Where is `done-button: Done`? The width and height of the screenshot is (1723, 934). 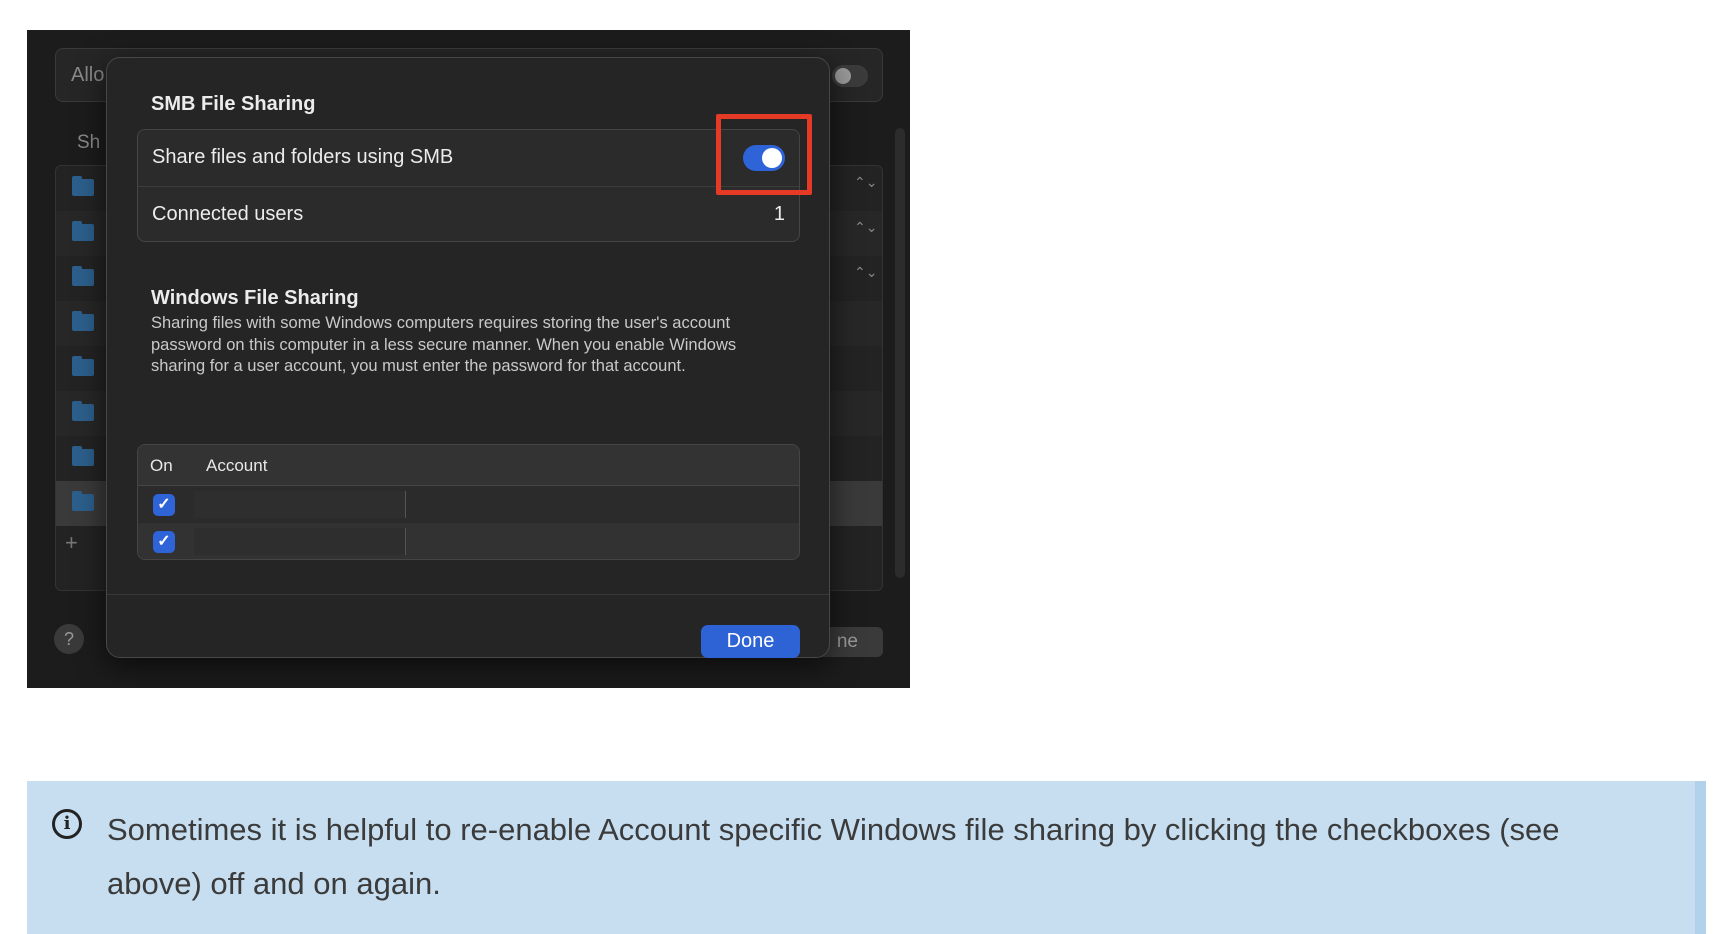
done-button: Done is located at coordinates (750, 641).